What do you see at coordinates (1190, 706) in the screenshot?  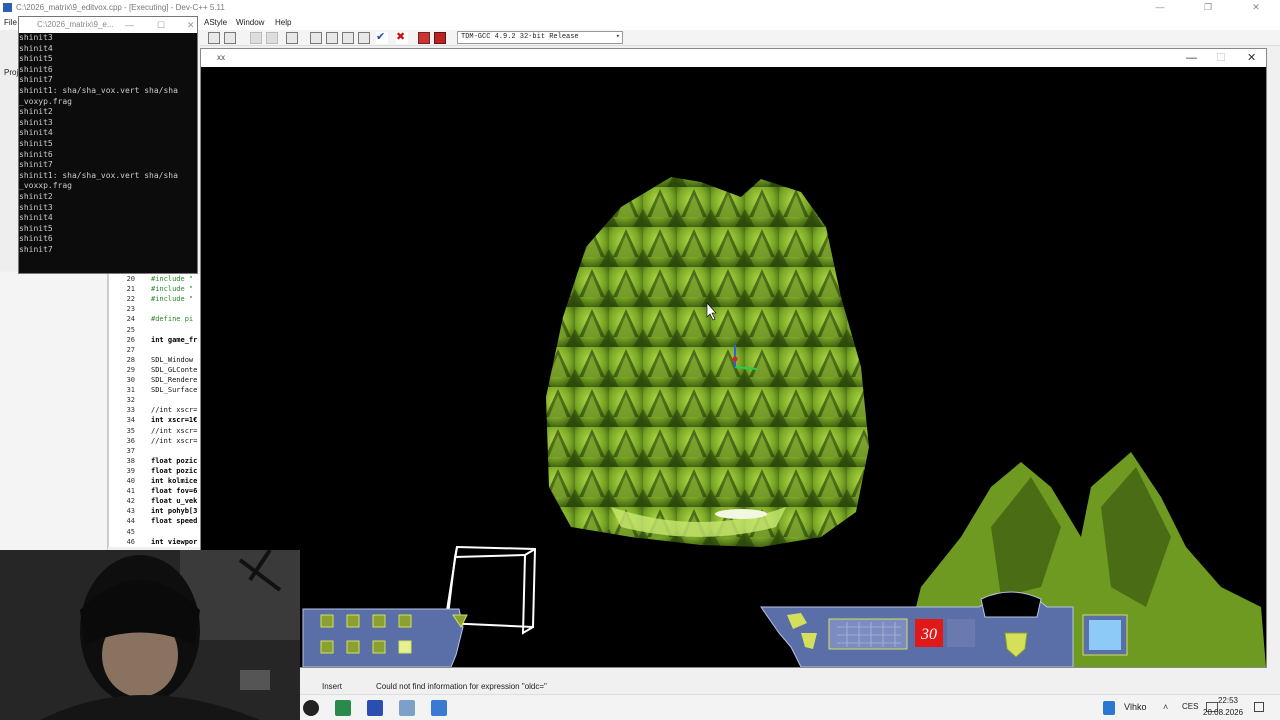 I see `language-indicator: CES` at bounding box center [1190, 706].